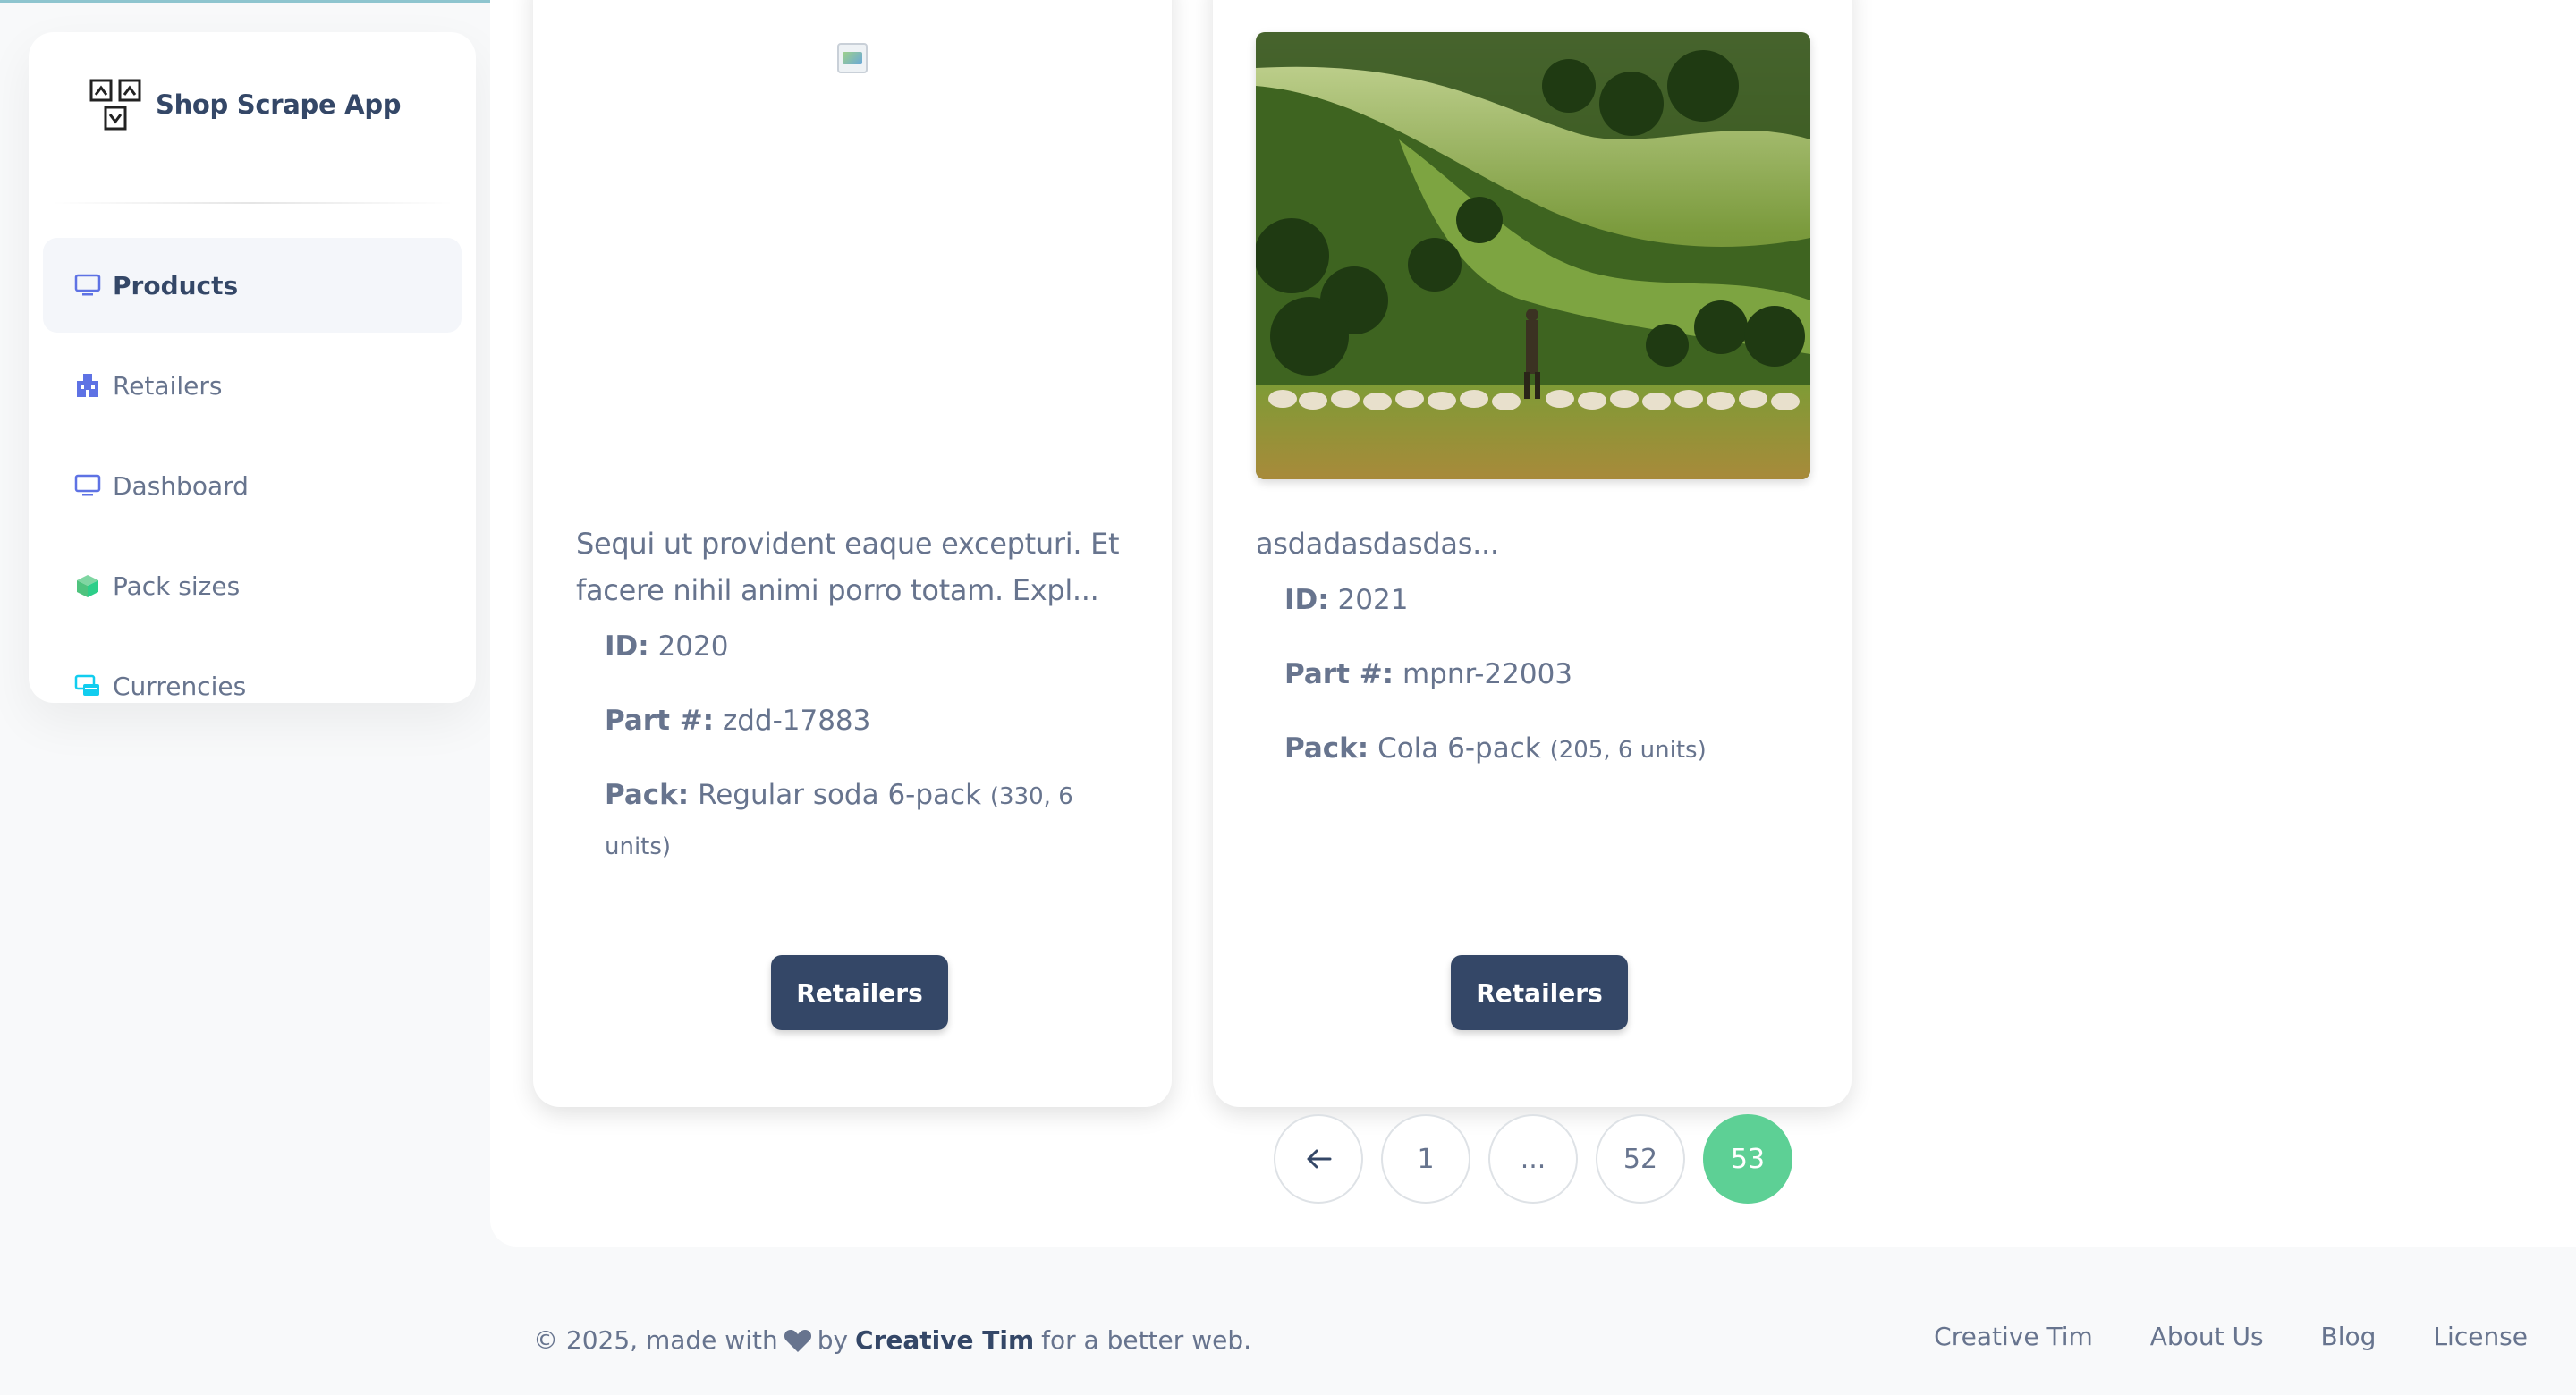 The width and height of the screenshot is (2576, 1395). Describe the element at coordinates (87, 686) in the screenshot. I see `credit-card-icon` at that location.